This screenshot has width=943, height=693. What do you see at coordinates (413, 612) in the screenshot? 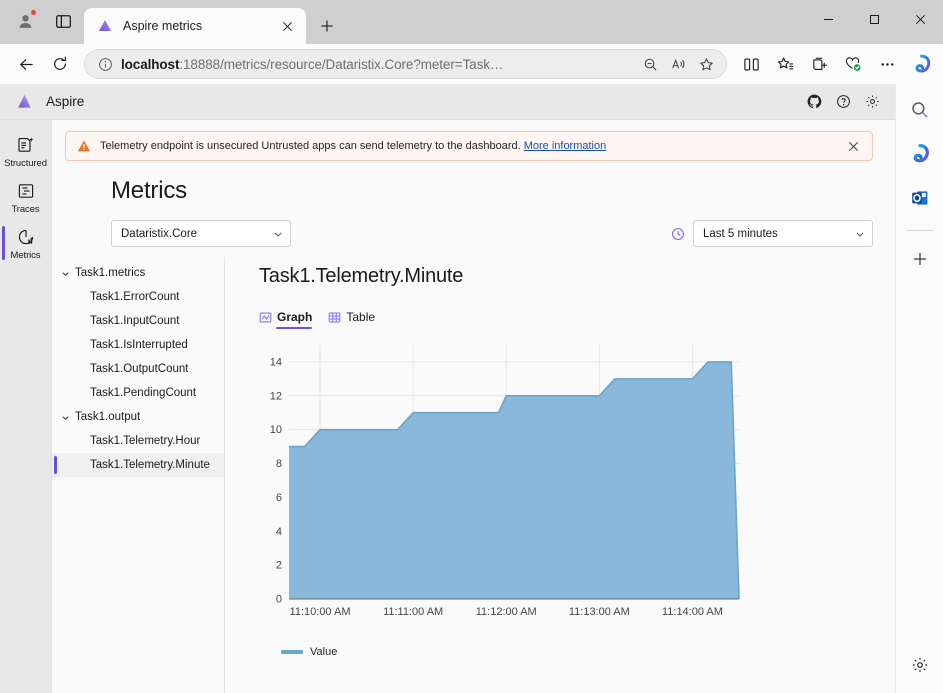
I see `svg-text: 11:11:00 AM` at bounding box center [413, 612].